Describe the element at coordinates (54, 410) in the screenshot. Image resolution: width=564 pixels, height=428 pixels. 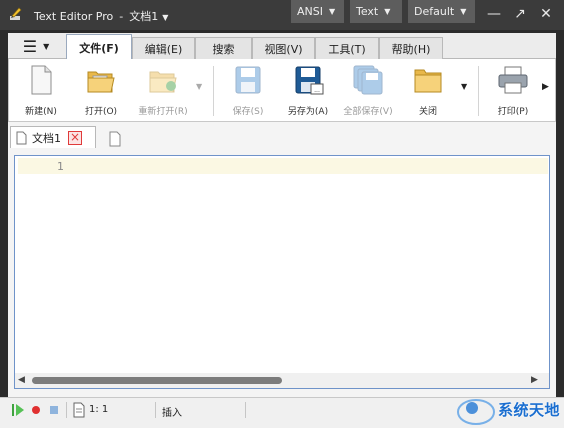
I see `stop-macro-icon` at that location.